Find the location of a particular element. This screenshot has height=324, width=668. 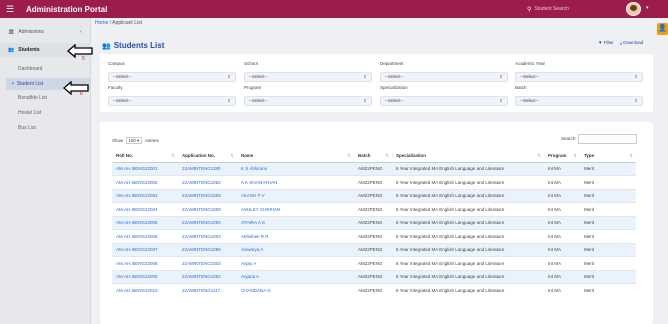

campus-select: --Select-- ⇕ is located at coordinates (172, 77).